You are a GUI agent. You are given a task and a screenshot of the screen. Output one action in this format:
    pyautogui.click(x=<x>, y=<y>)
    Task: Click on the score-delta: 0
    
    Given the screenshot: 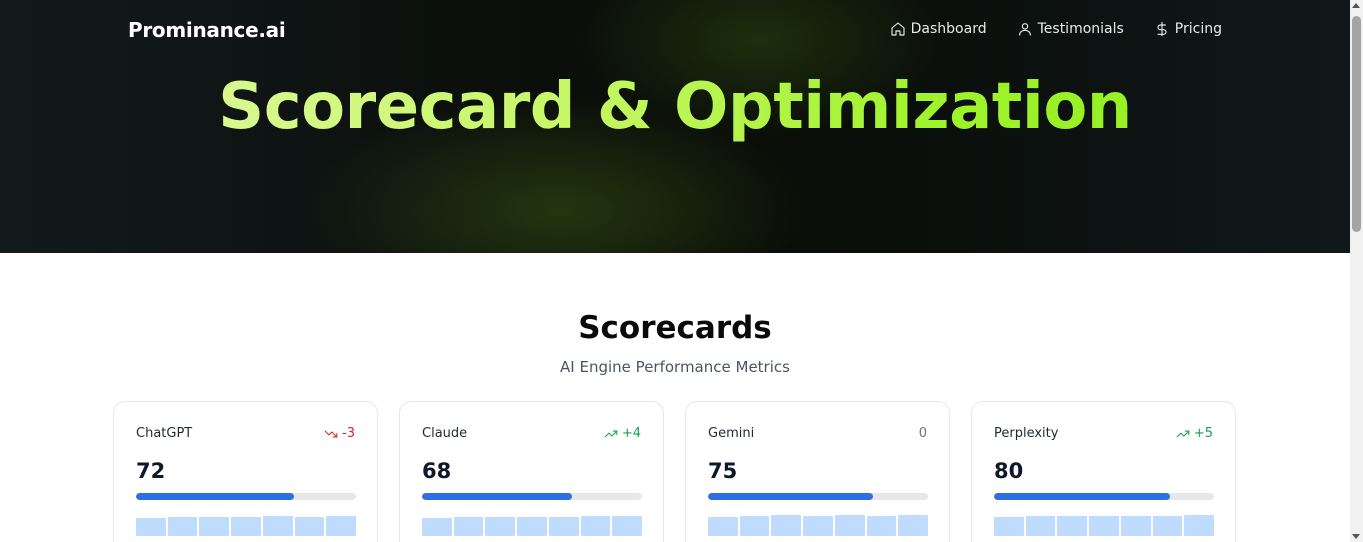 What is the action you would take?
    pyautogui.click(x=923, y=433)
    